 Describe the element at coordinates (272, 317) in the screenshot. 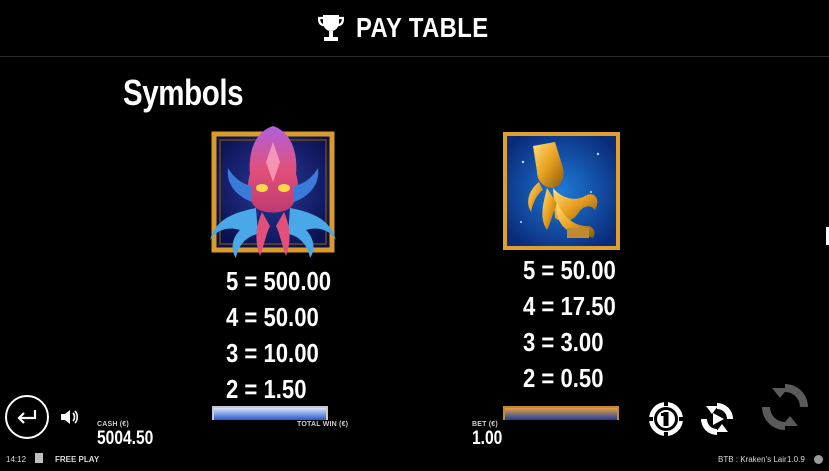

I see `pay-row: 4 = 50.00` at that location.